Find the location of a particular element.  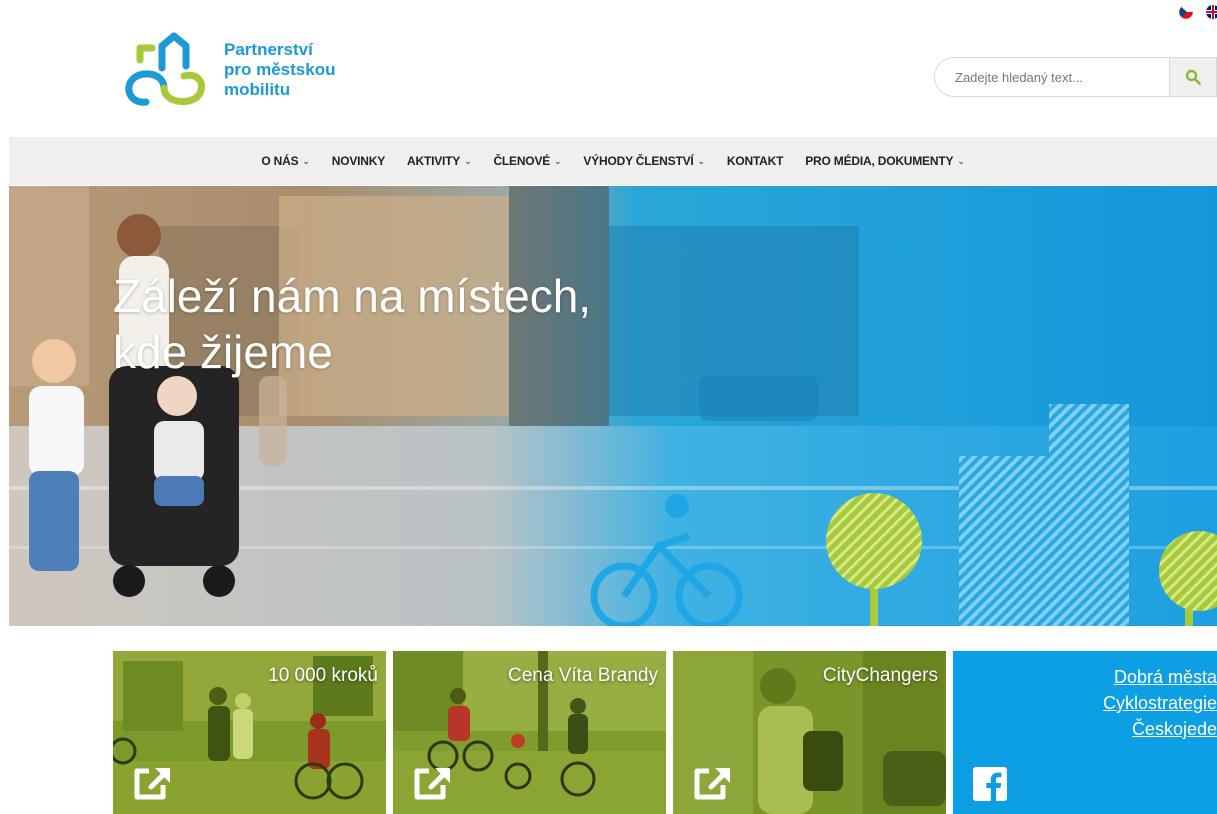

nav-label: NOVINKY is located at coordinates (358, 161).